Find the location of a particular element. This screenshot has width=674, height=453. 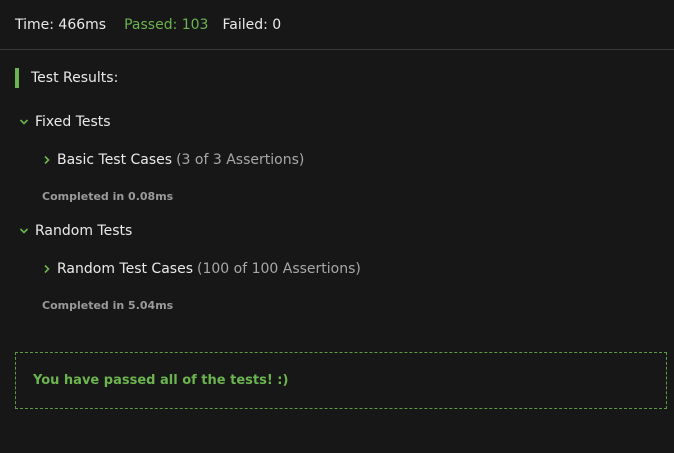

summary-header: Time: 466ms Passed: 103 Failed: 0 is located at coordinates (337, 25).